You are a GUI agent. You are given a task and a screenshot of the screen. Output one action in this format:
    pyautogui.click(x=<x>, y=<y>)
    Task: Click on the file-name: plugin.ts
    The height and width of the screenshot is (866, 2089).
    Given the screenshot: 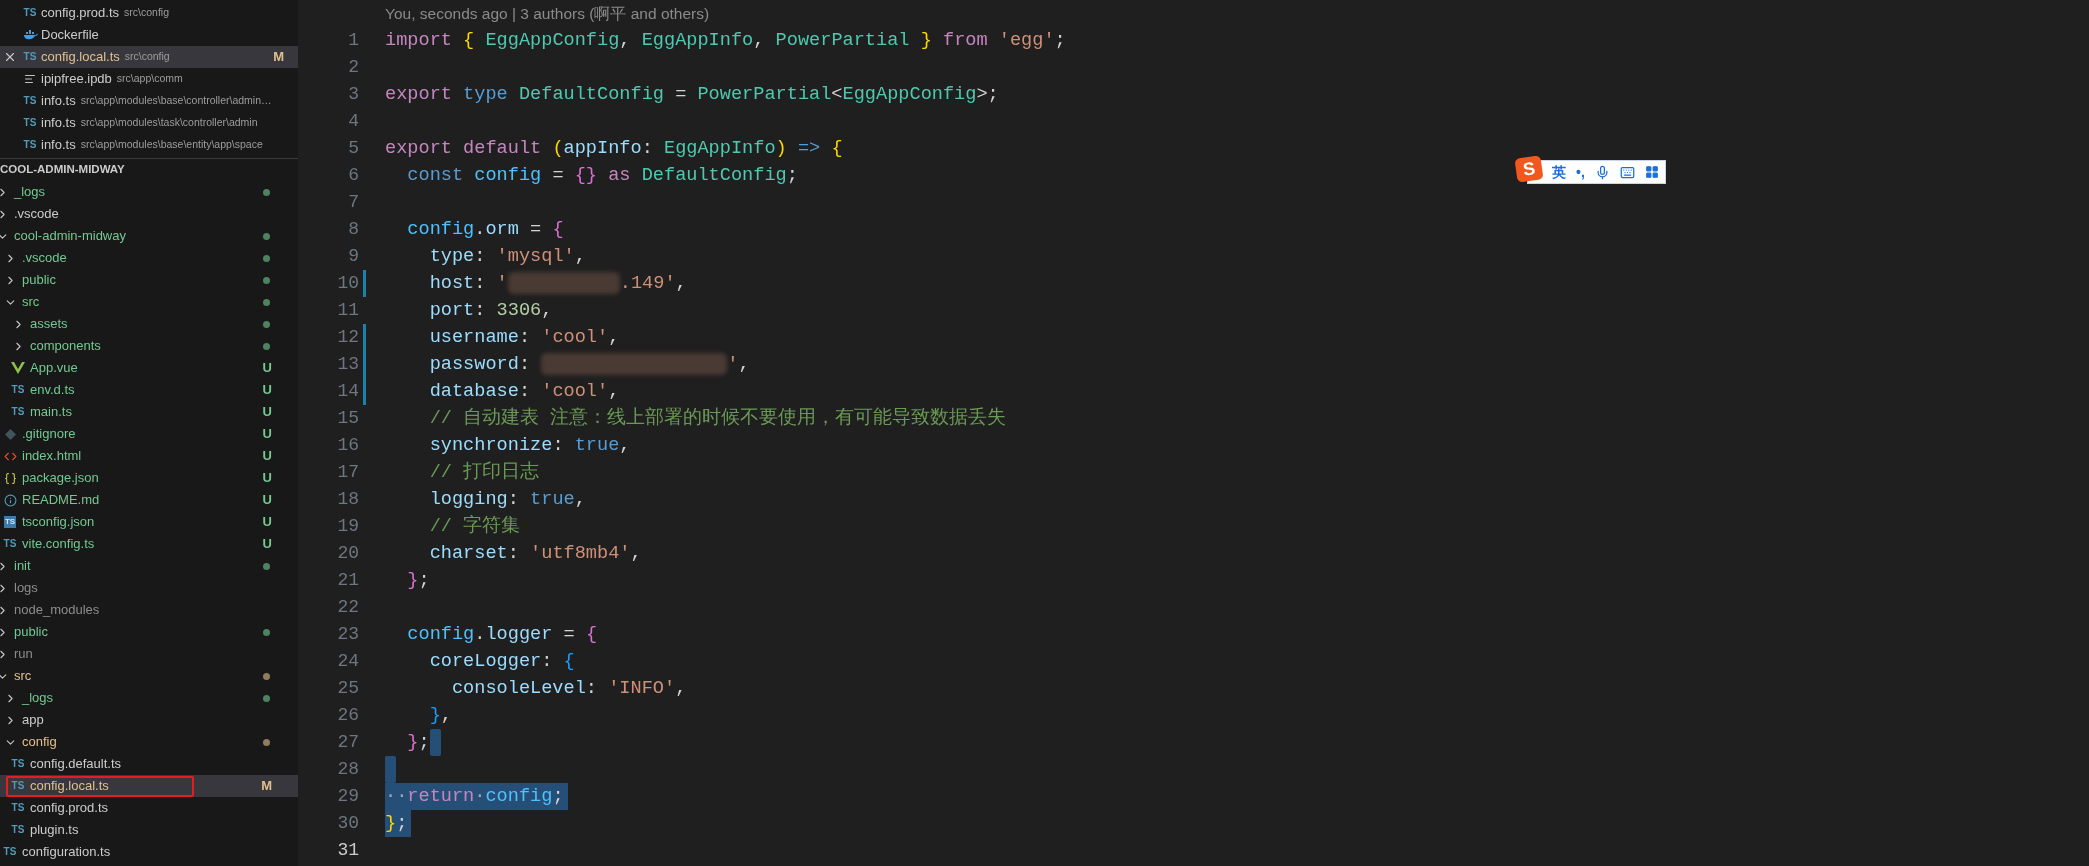 What is the action you would take?
    pyautogui.click(x=54, y=830)
    